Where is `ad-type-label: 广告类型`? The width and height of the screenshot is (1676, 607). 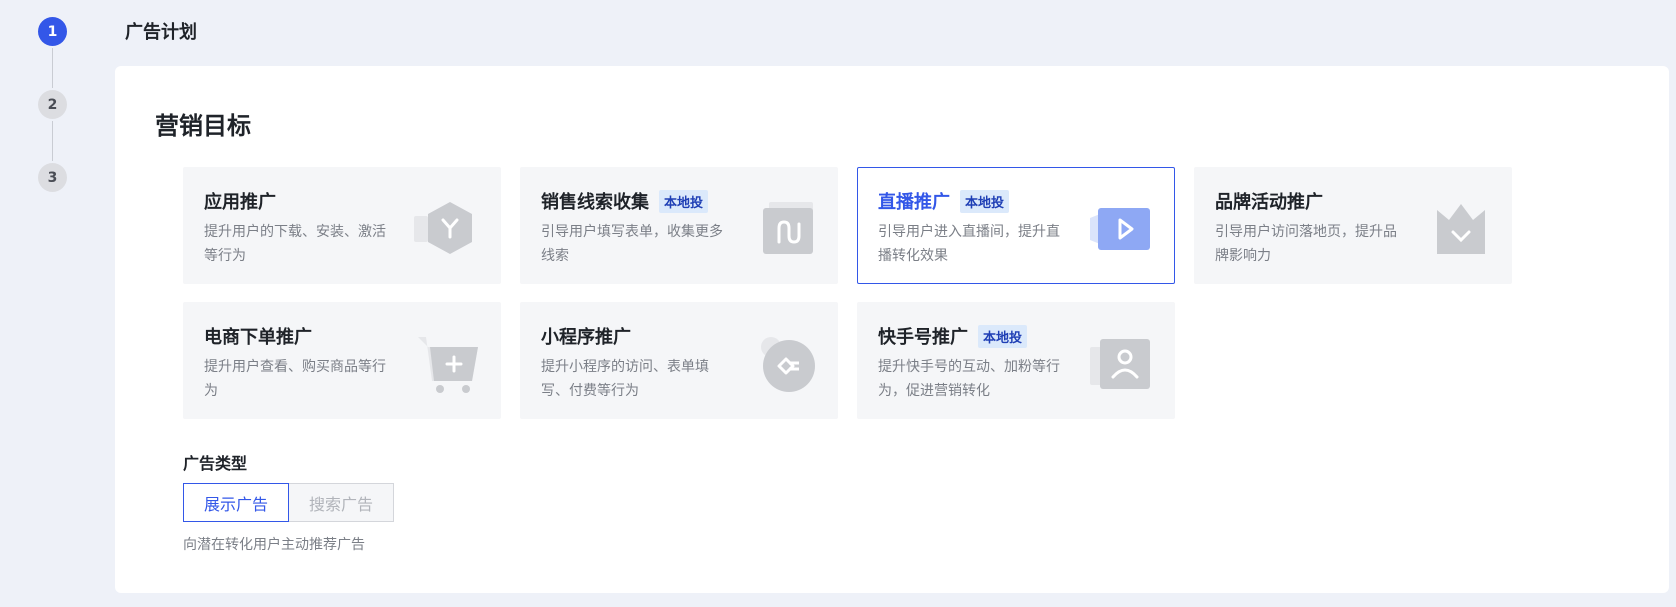 ad-type-label: 广告类型 is located at coordinates (215, 463).